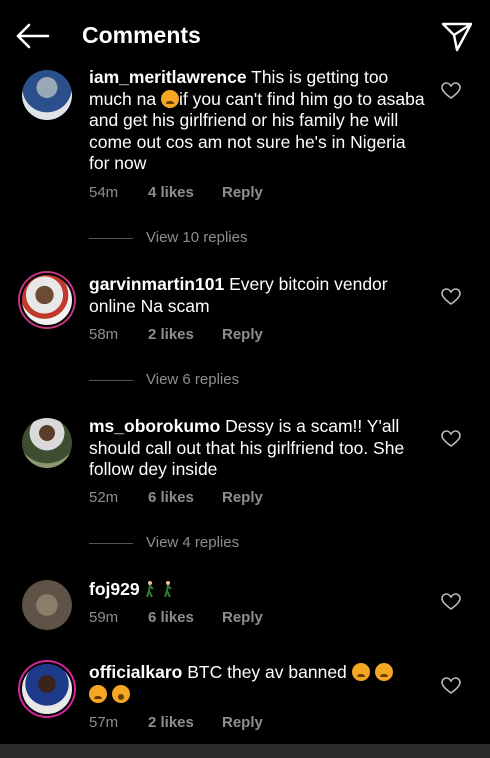 The height and width of the screenshot is (758, 490). What do you see at coordinates (104, 617) in the screenshot?
I see `comment-time: 59m` at bounding box center [104, 617].